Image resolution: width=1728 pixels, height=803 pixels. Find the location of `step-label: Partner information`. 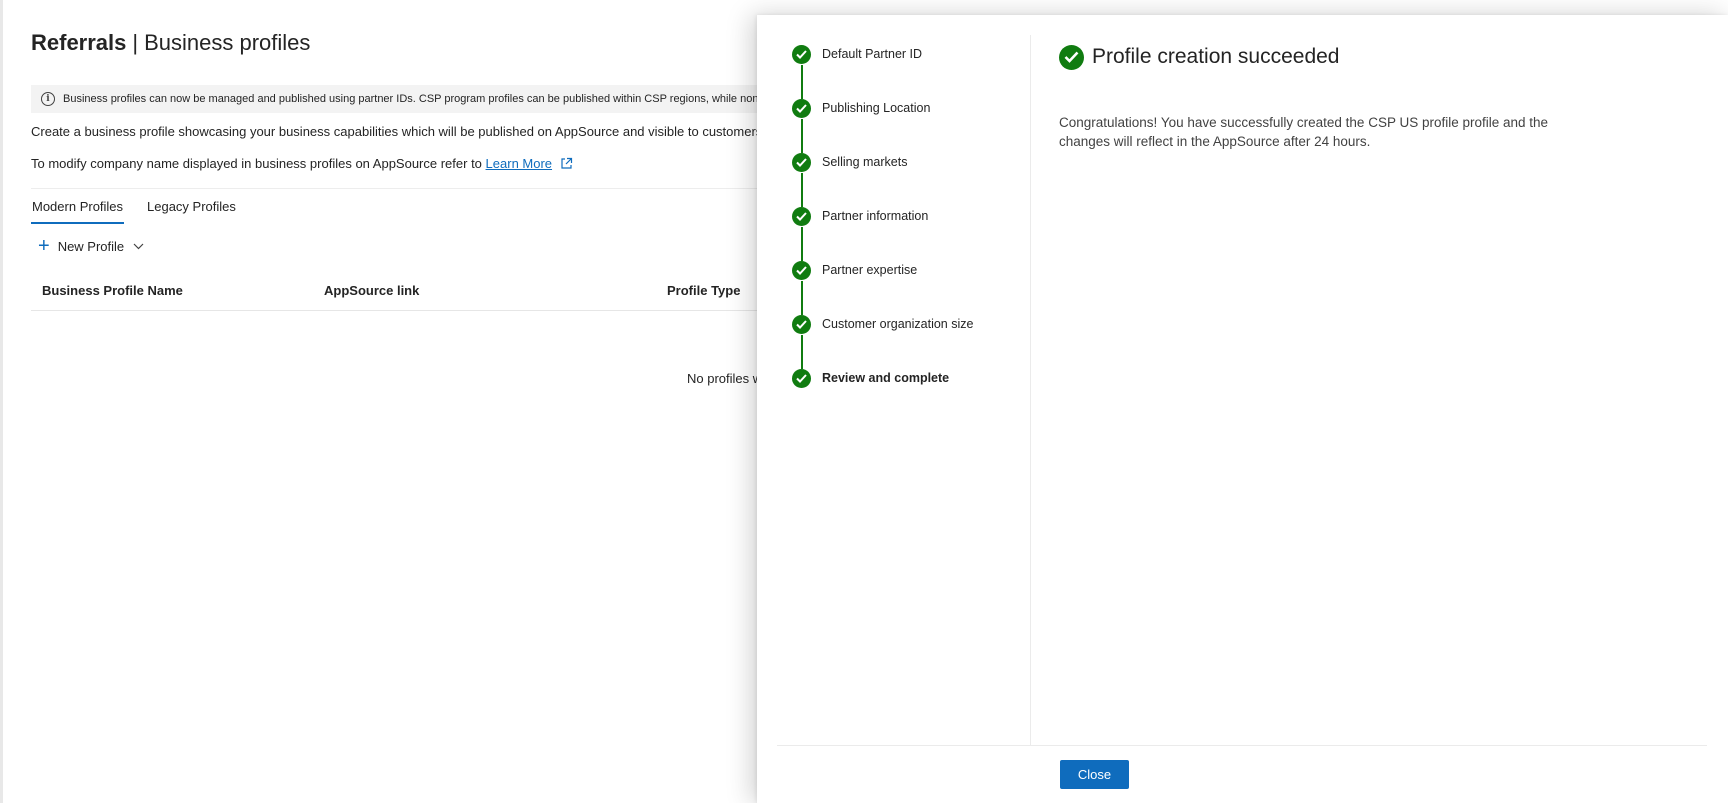

step-label: Partner information is located at coordinates (875, 216).